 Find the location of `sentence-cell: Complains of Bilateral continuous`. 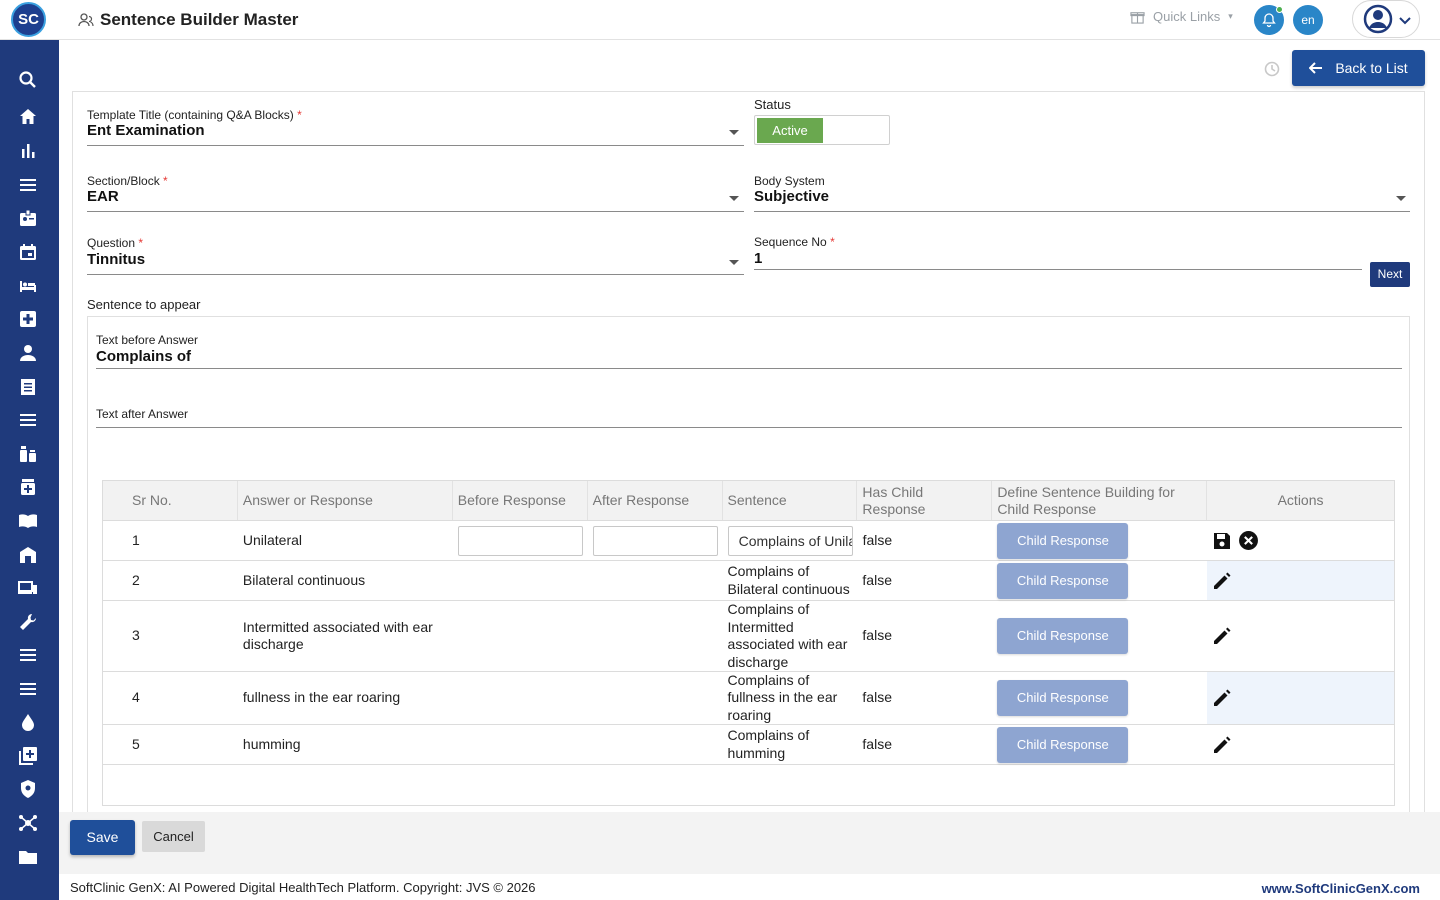

sentence-cell: Complains of Bilateral continuous is located at coordinates (788, 580).